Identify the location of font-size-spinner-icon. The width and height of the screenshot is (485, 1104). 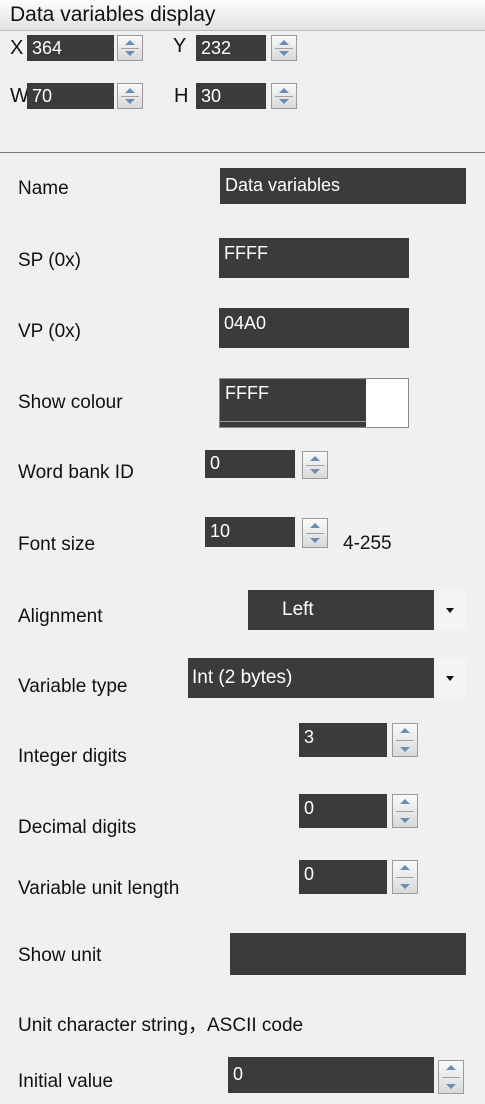
(315, 533).